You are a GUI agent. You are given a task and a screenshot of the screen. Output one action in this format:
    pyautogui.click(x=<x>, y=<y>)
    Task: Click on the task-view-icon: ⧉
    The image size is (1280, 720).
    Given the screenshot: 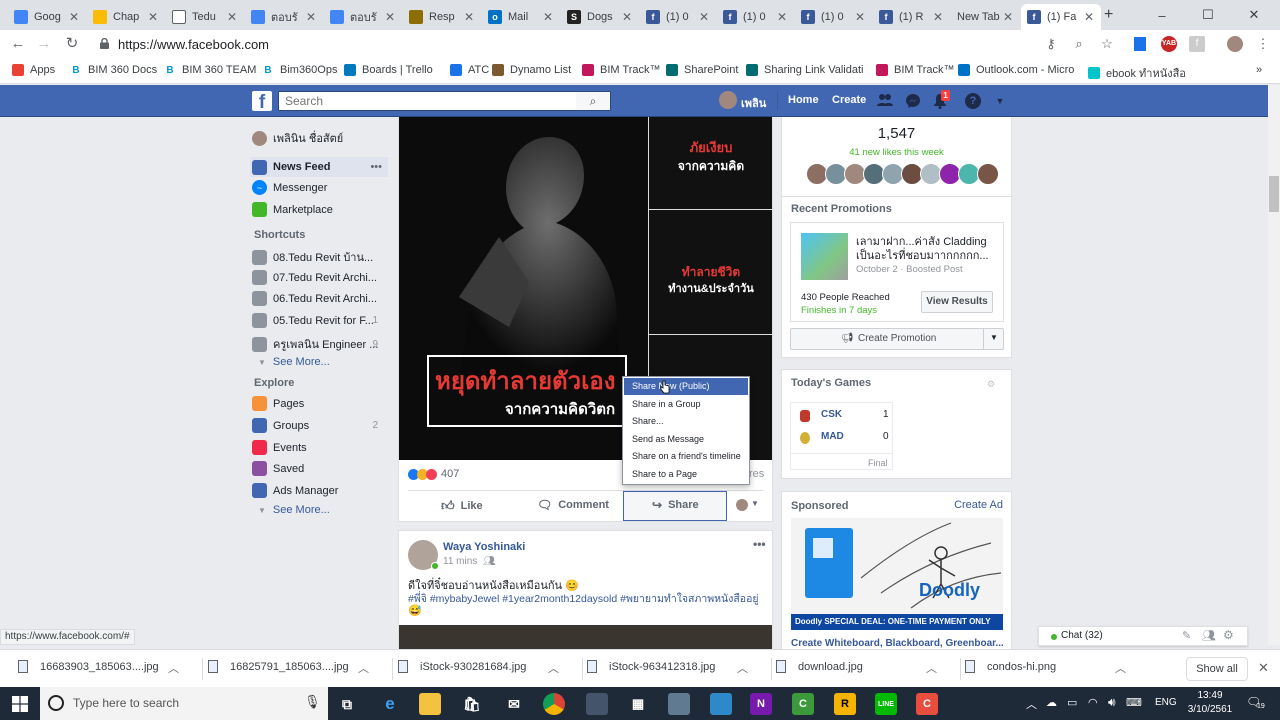 What is the action you would take?
    pyautogui.click(x=347, y=704)
    